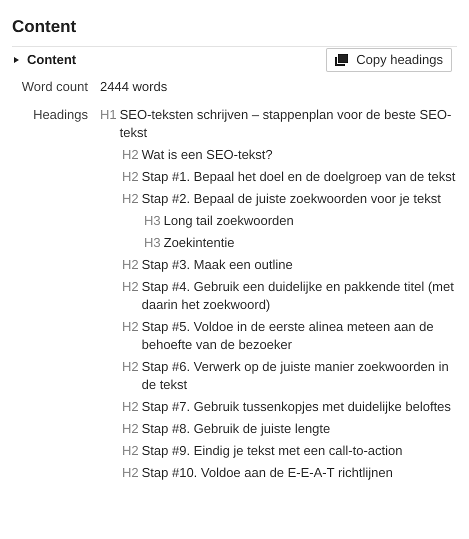 The height and width of the screenshot is (539, 469). Describe the element at coordinates (286, 124) in the screenshot. I see `heading-text: SEO-teksten schrijven – stappenplan voor de beste SEO-tekst` at that location.